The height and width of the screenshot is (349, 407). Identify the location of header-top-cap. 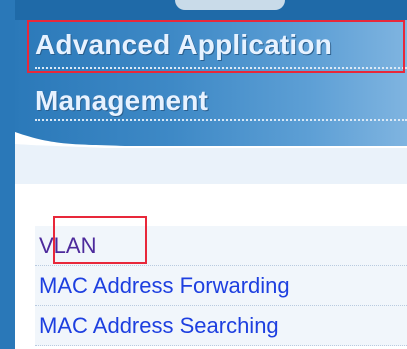
(230, 5).